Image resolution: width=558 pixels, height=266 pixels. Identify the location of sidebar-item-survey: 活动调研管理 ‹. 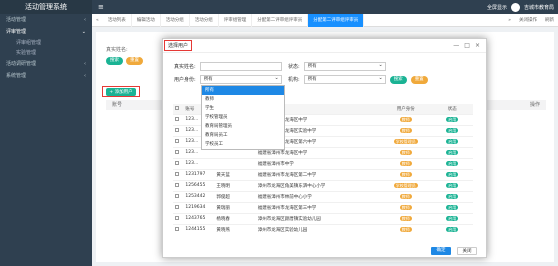
(46, 64).